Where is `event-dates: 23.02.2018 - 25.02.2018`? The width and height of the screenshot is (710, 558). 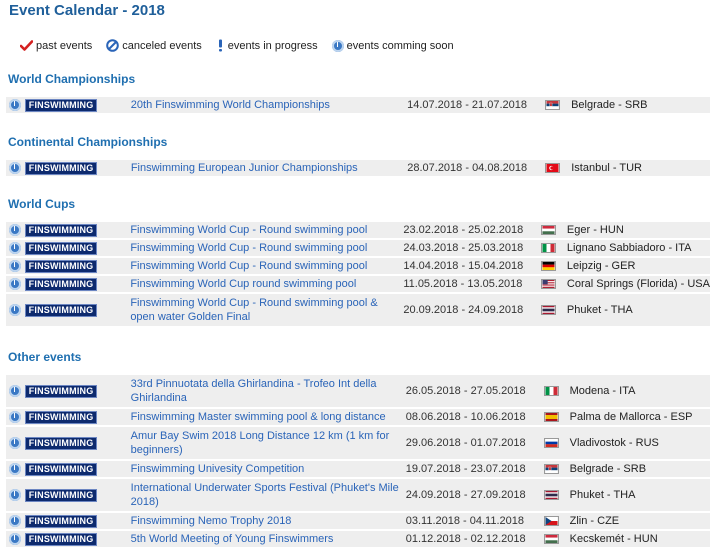 event-dates: 23.02.2018 - 25.02.2018 is located at coordinates (464, 230).